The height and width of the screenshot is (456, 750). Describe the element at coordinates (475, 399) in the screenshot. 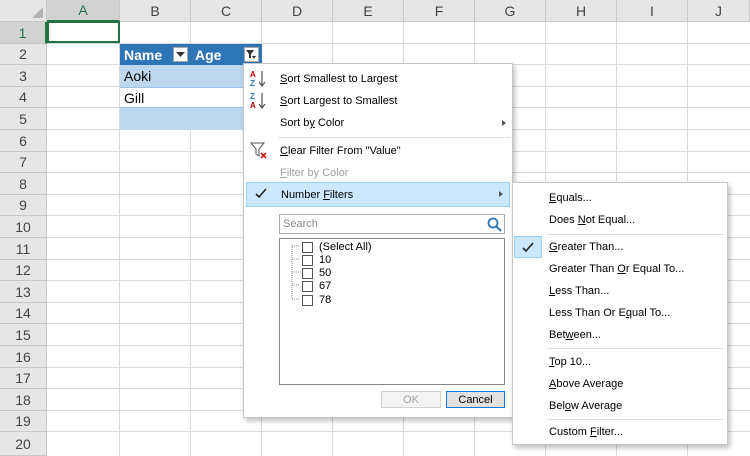

I see `cancel-button: Cancel` at that location.